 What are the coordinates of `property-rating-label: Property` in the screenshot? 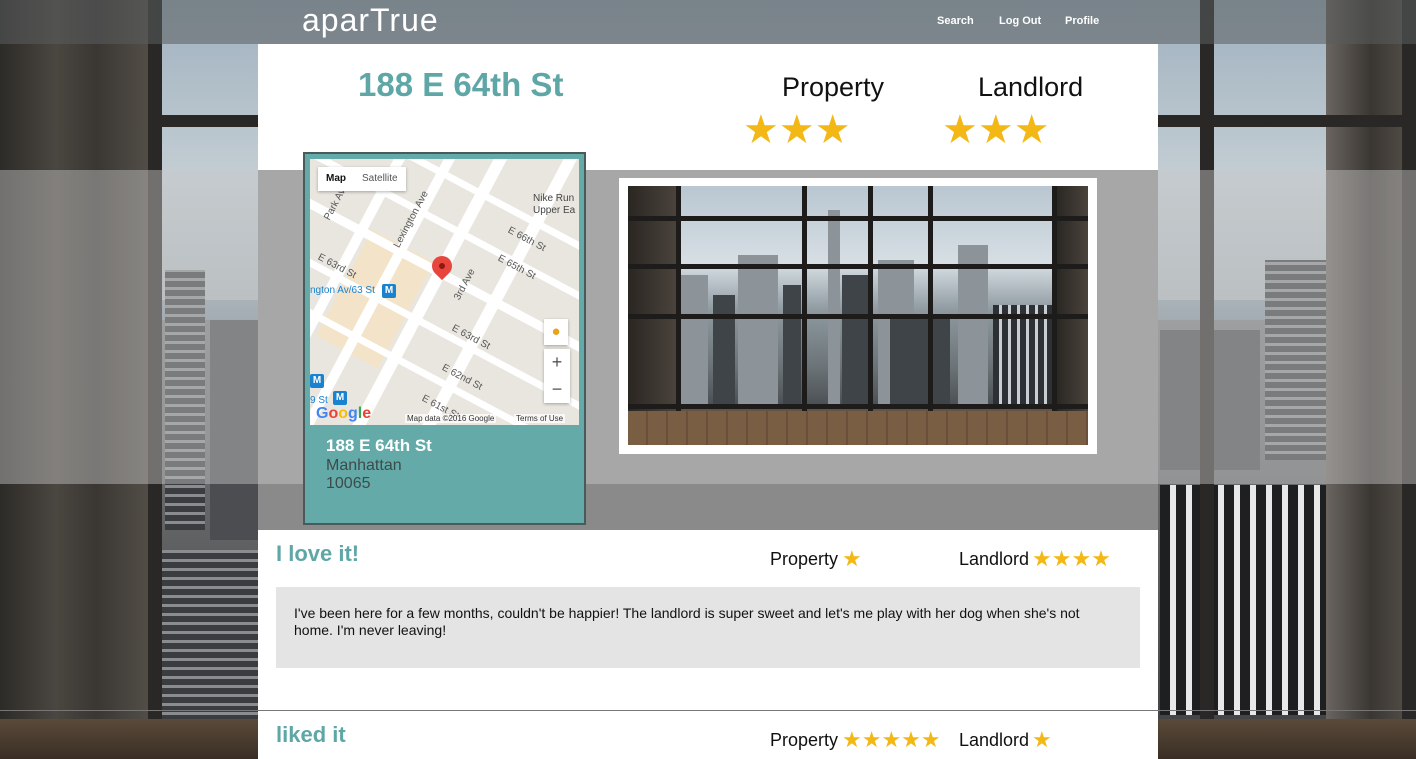 It's located at (833, 87).